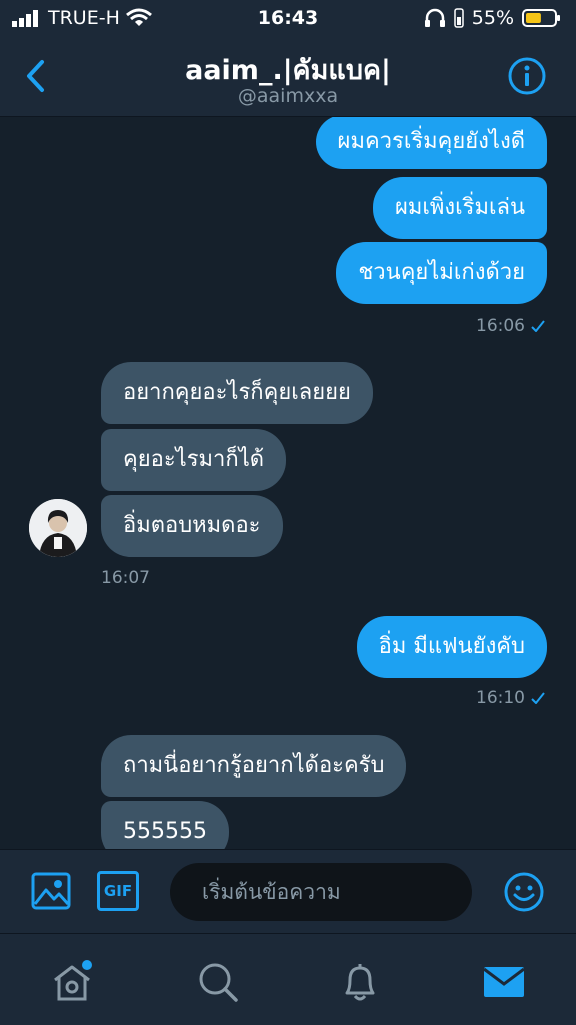 The width and height of the screenshot is (576, 1025). Describe the element at coordinates (321, 892) in the screenshot. I see `message-input` at that location.